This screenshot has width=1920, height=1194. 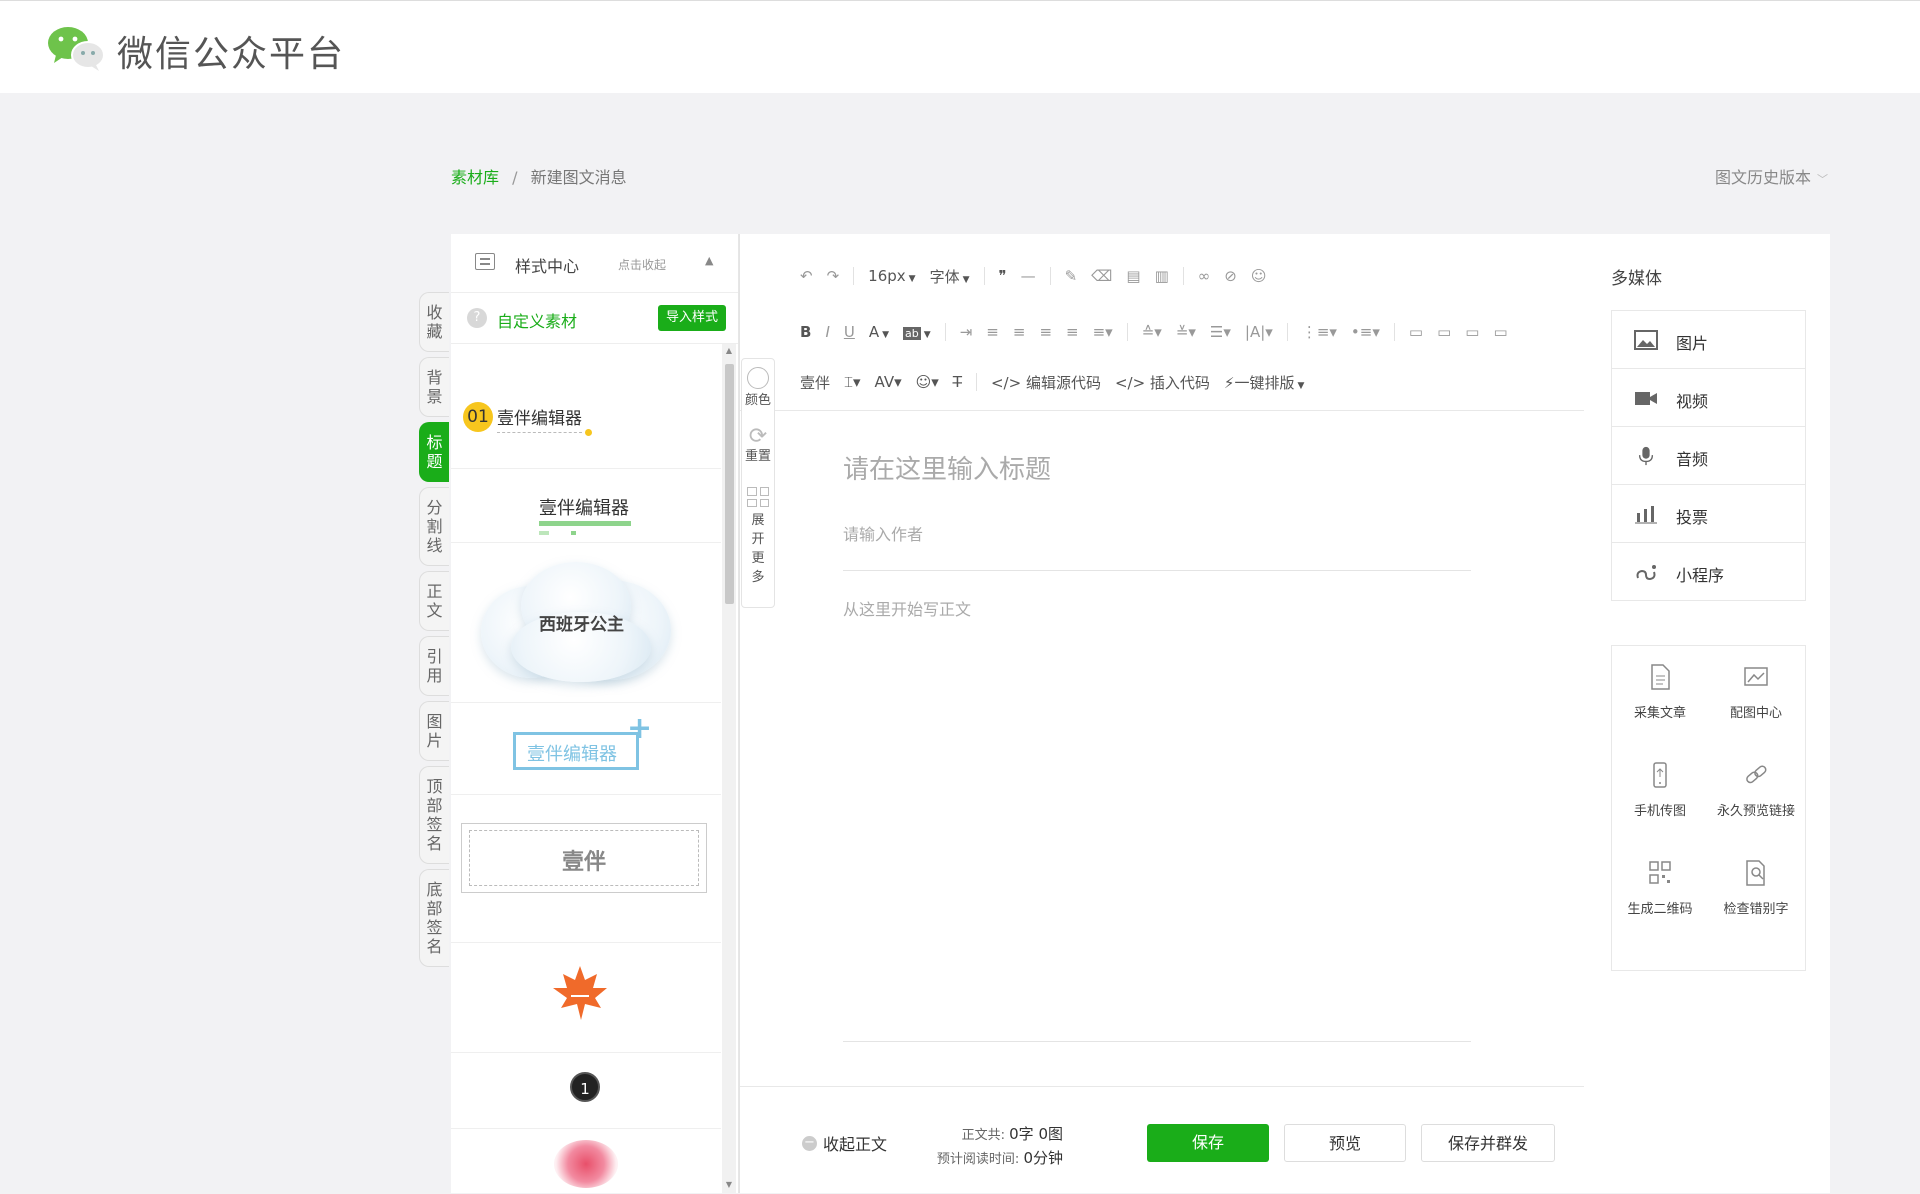 What do you see at coordinates (1204, 276) in the screenshot?
I see `link-icon: ∞` at bounding box center [1204, 276].